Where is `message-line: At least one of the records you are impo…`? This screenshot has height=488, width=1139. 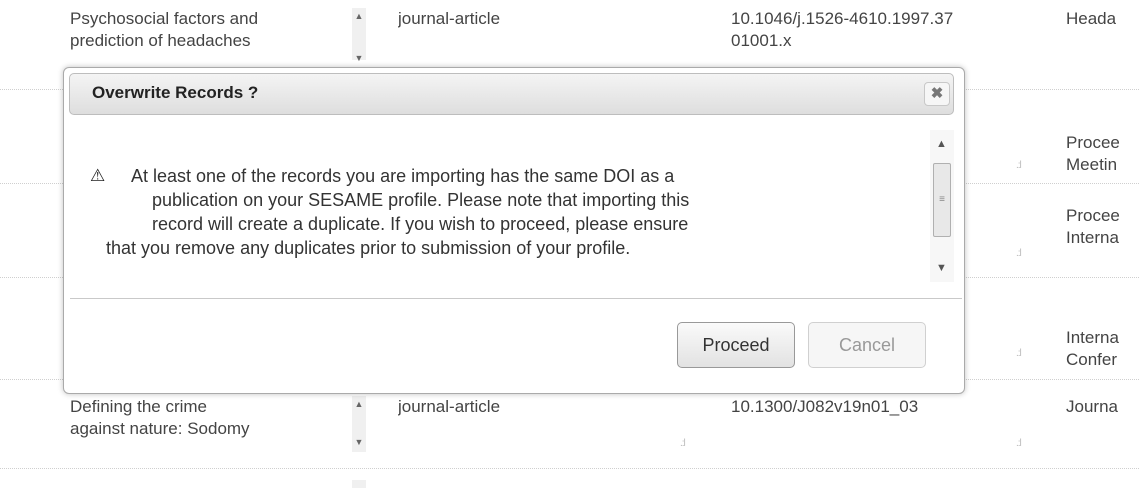 message-line: At least one of the records you are impo… is located at coordinates (403, 176).